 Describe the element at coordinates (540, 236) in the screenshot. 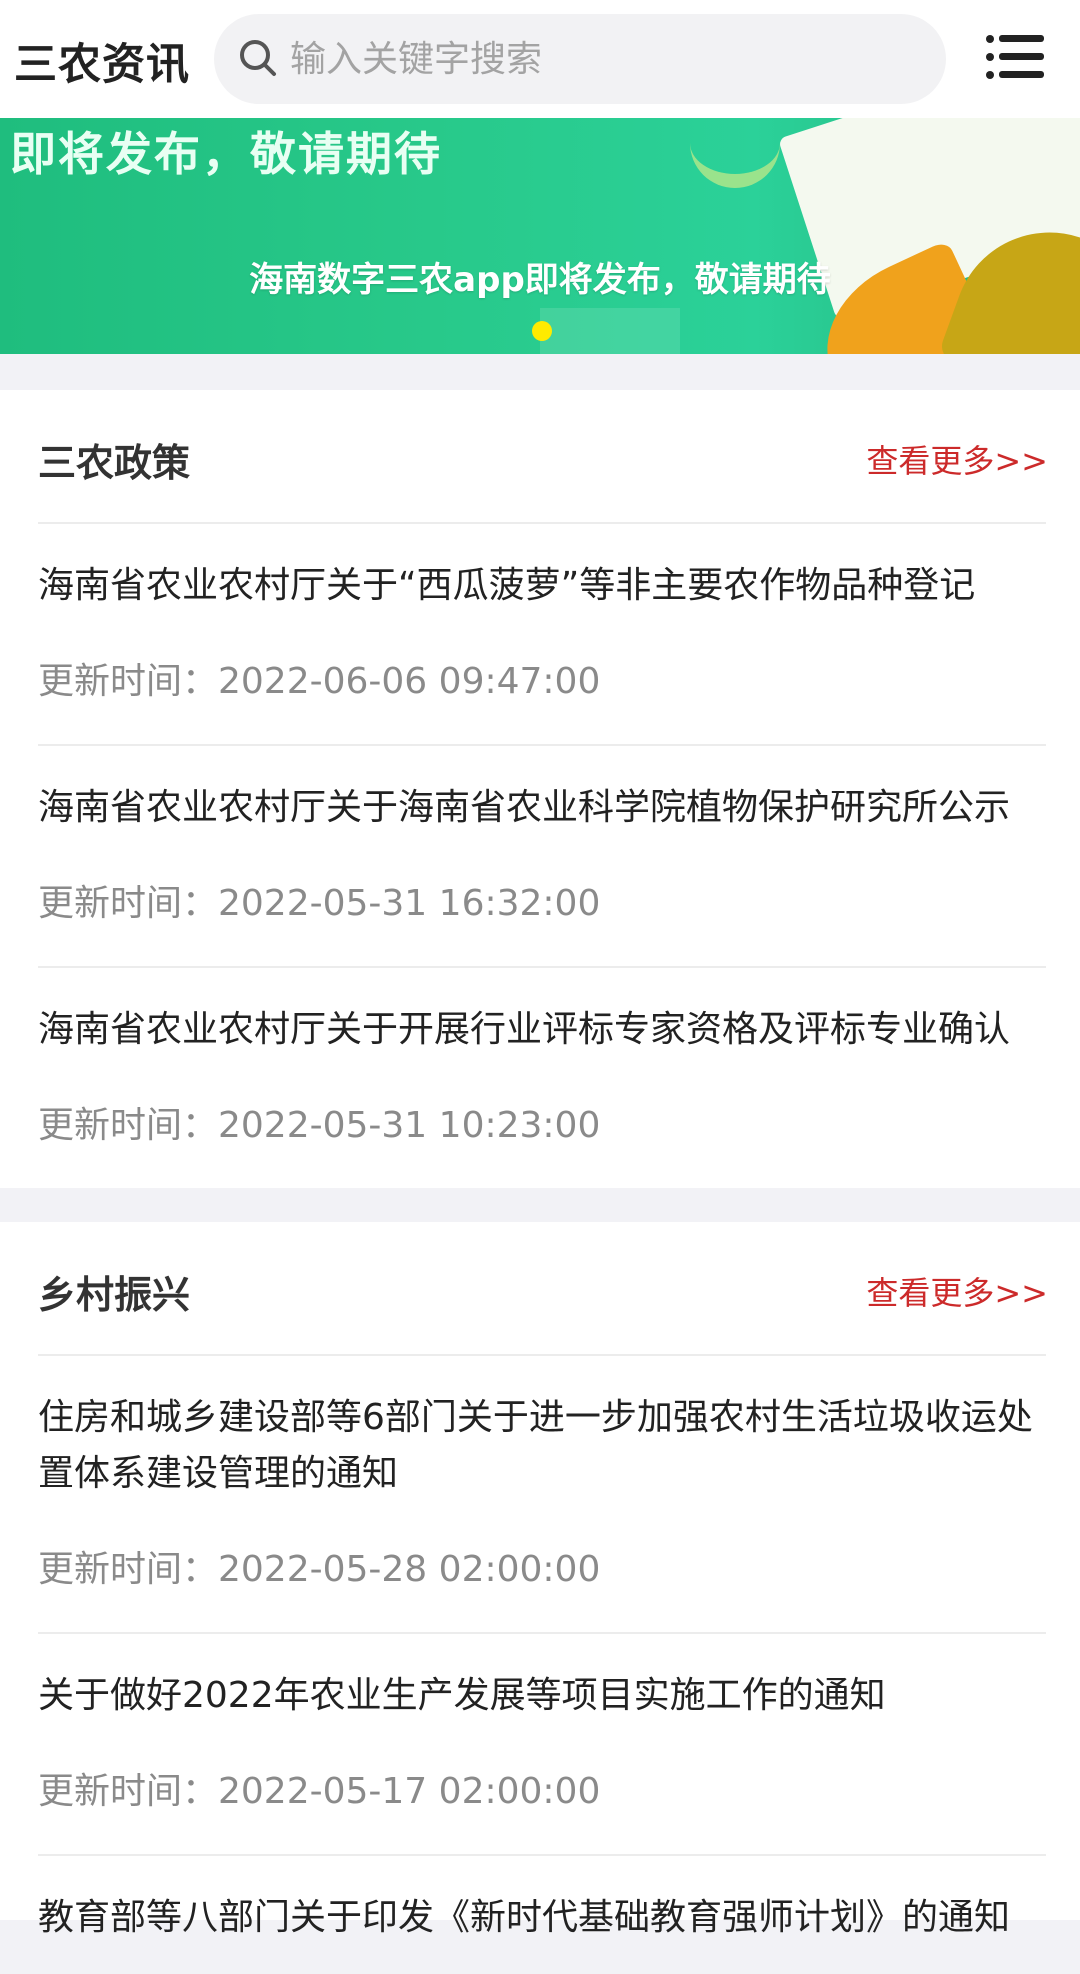

I see `banner-carousel: 即将发布，敬请期待 海南数字三农app即将发布，敬请期待` at that location.